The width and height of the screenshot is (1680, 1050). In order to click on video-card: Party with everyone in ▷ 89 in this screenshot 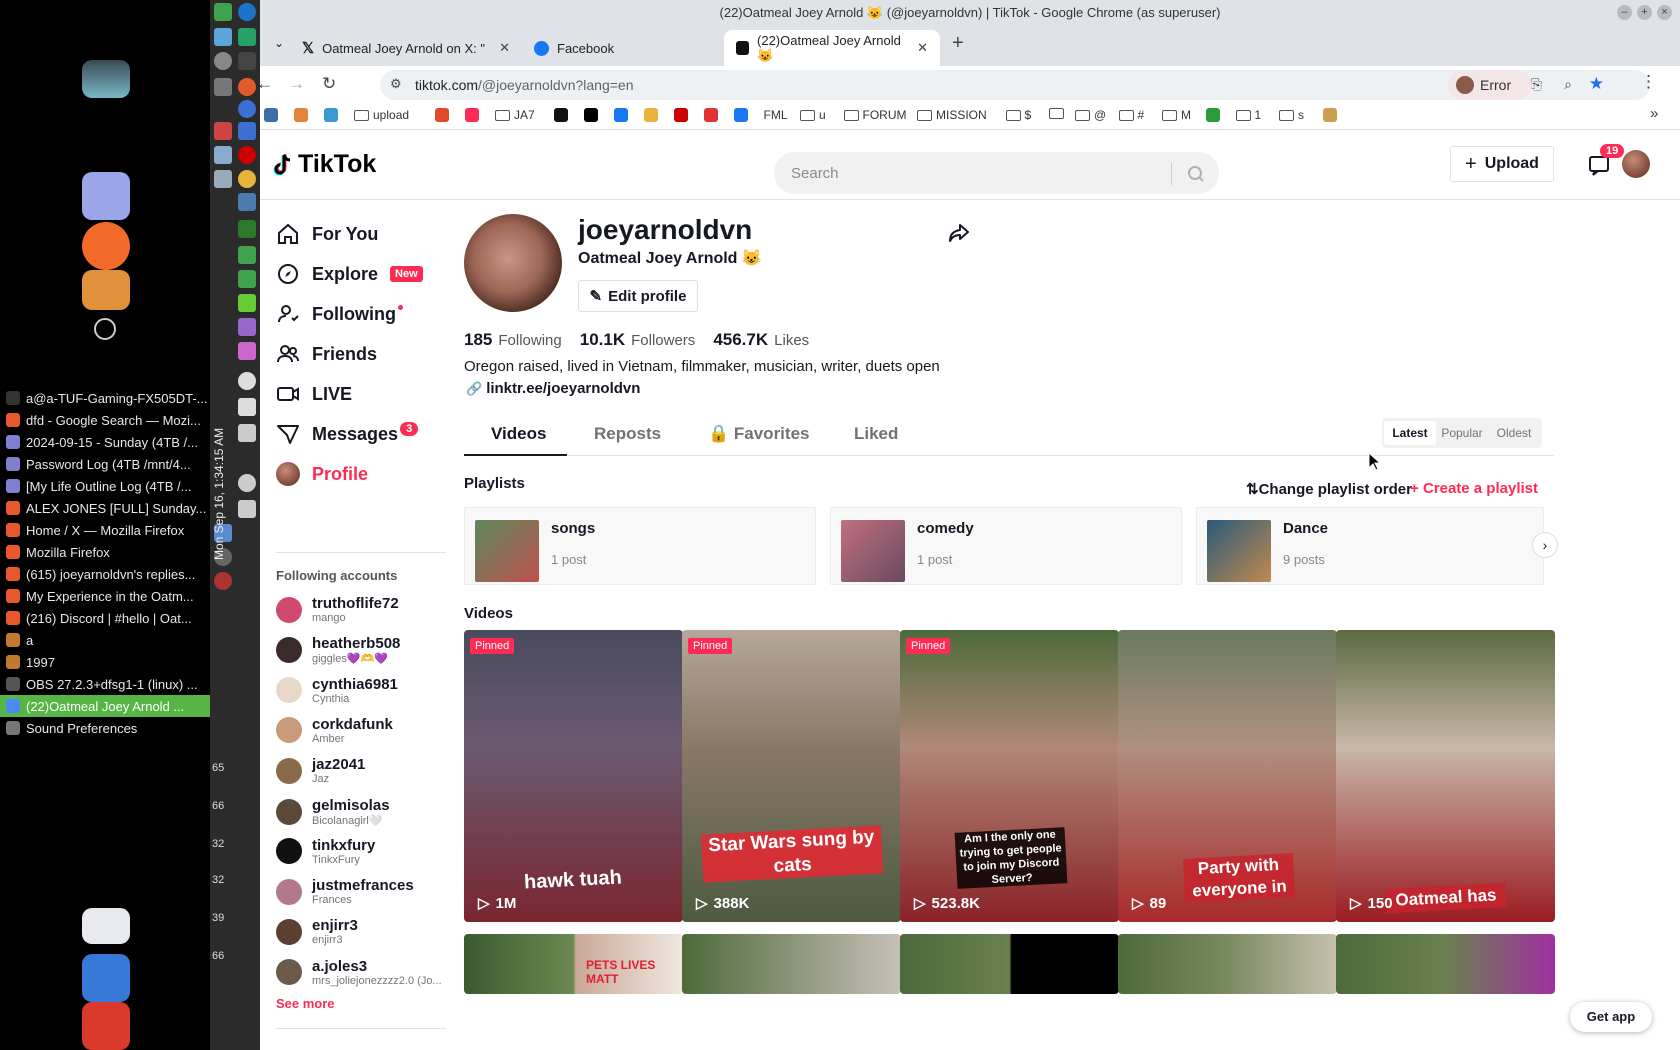, I will do `click(1227, 776)`.